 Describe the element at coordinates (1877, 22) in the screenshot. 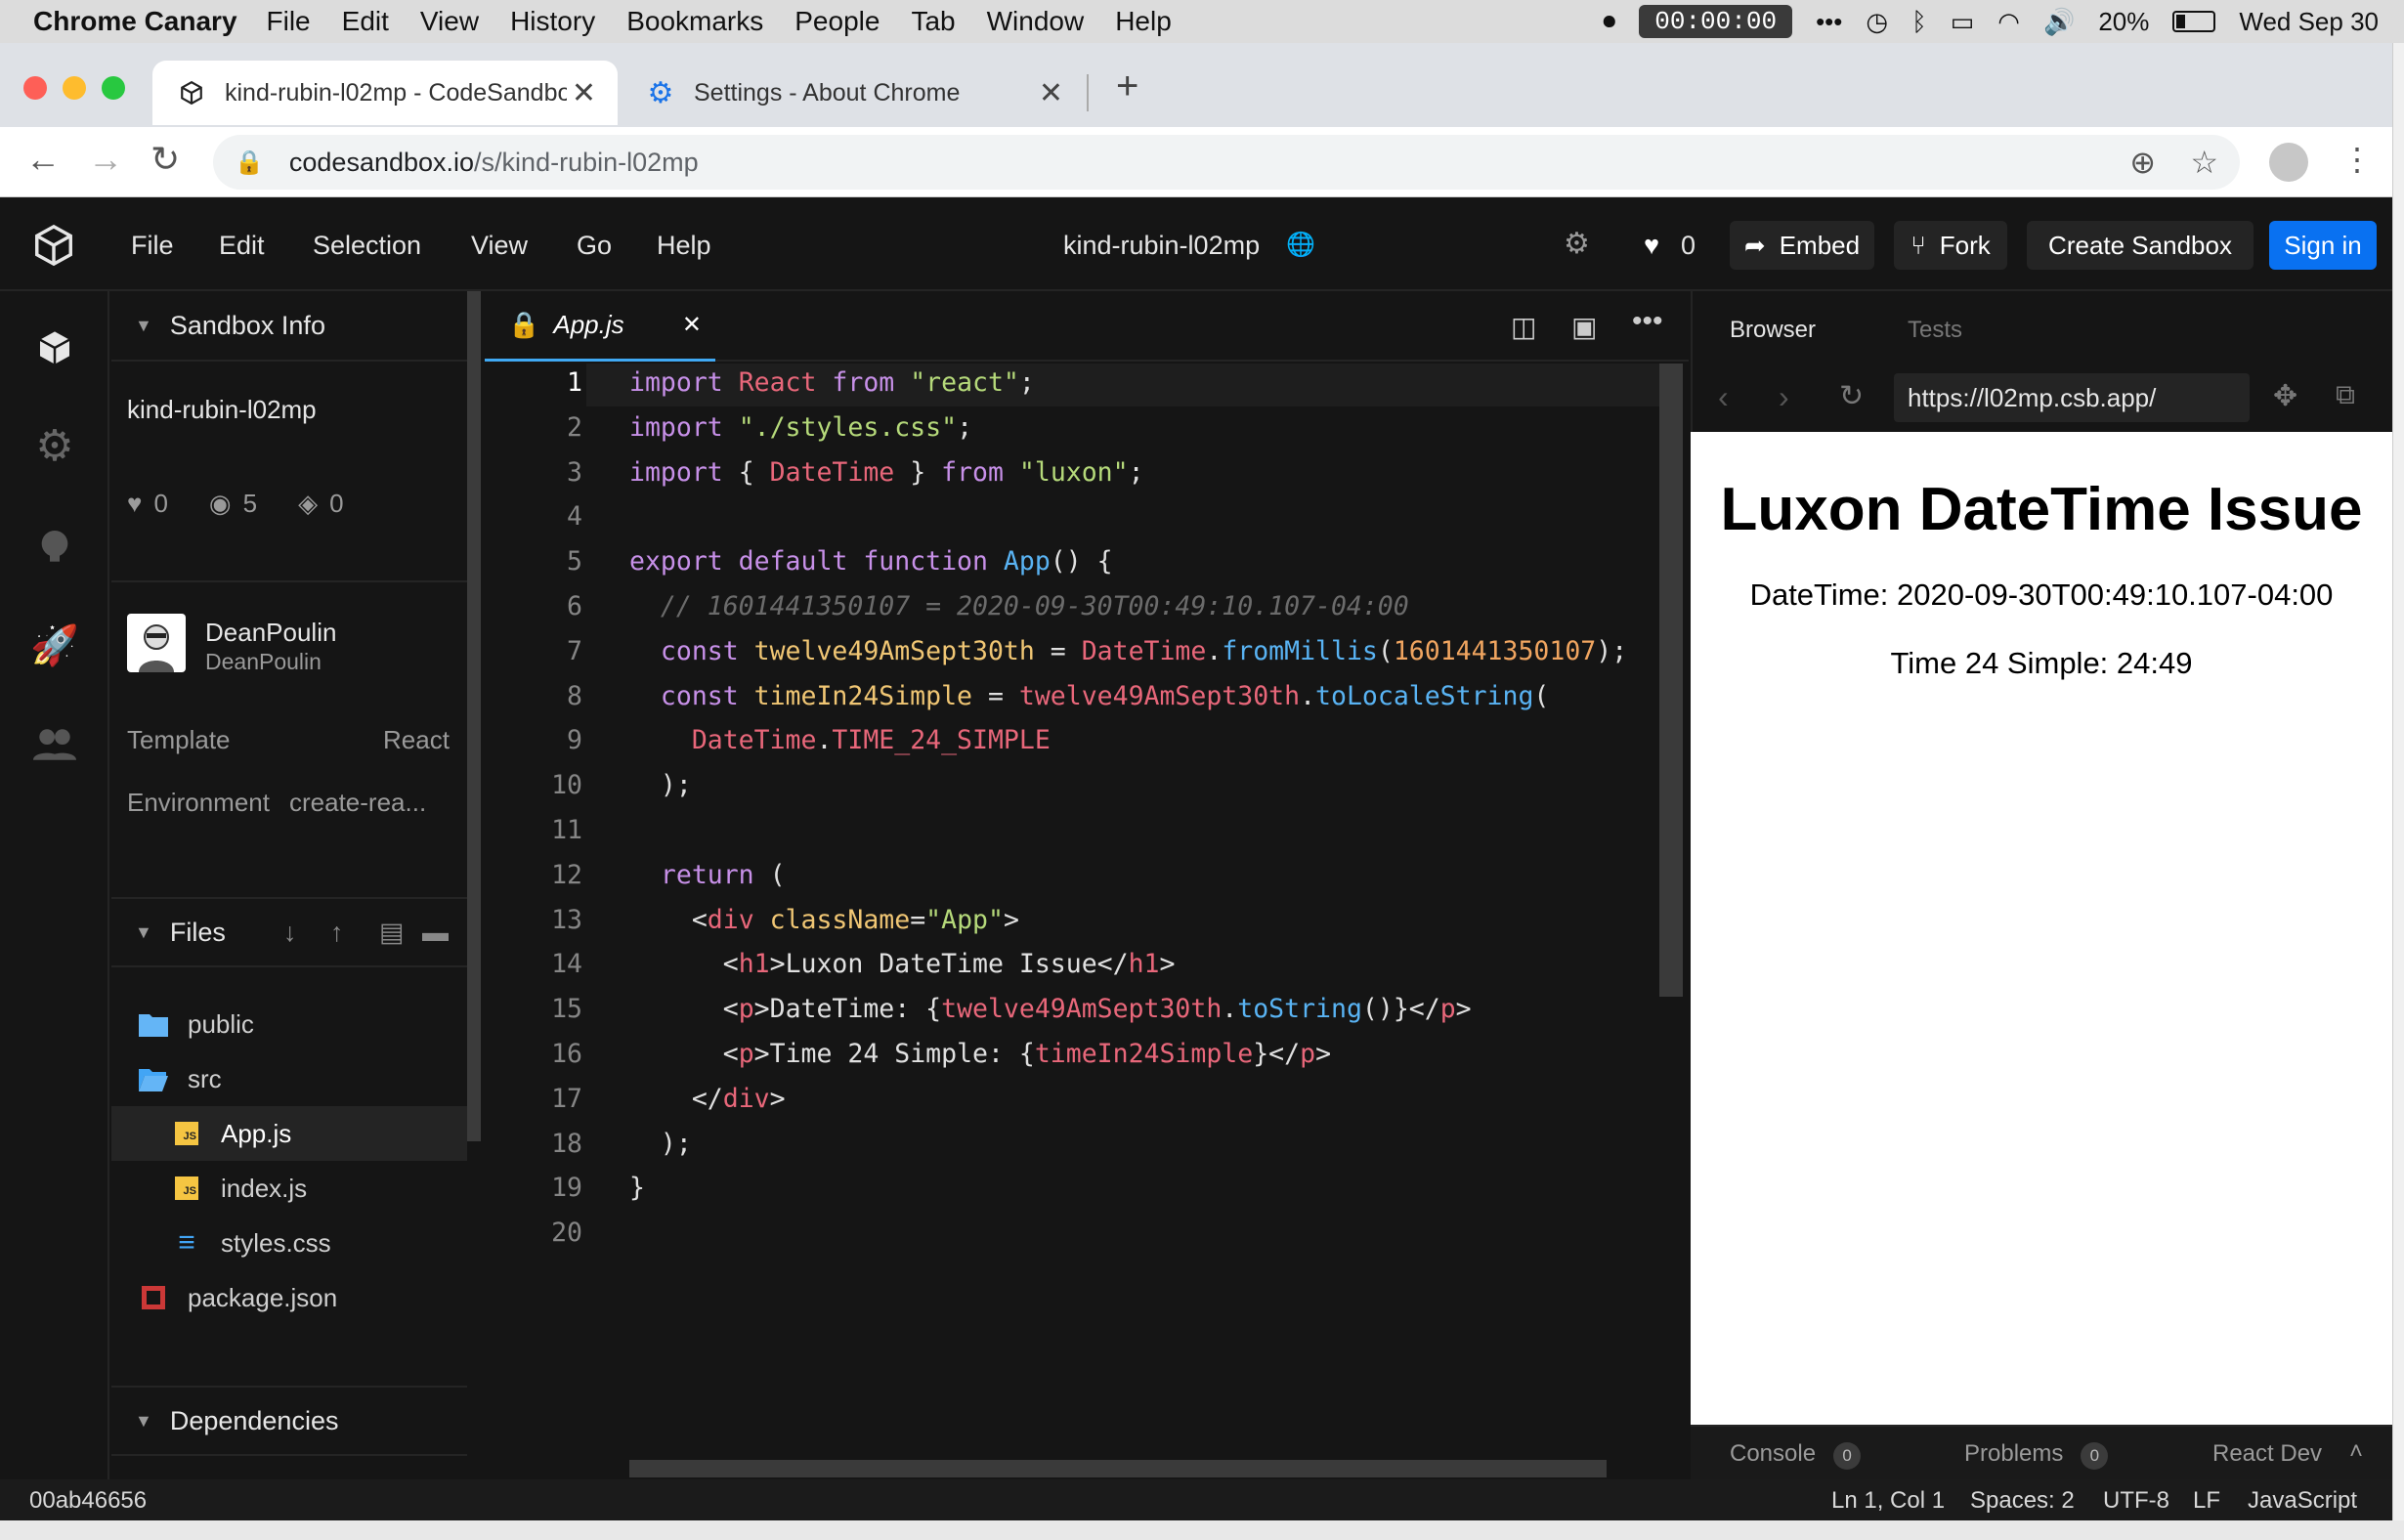

I see `time-machine-icon: ◷` at that location.